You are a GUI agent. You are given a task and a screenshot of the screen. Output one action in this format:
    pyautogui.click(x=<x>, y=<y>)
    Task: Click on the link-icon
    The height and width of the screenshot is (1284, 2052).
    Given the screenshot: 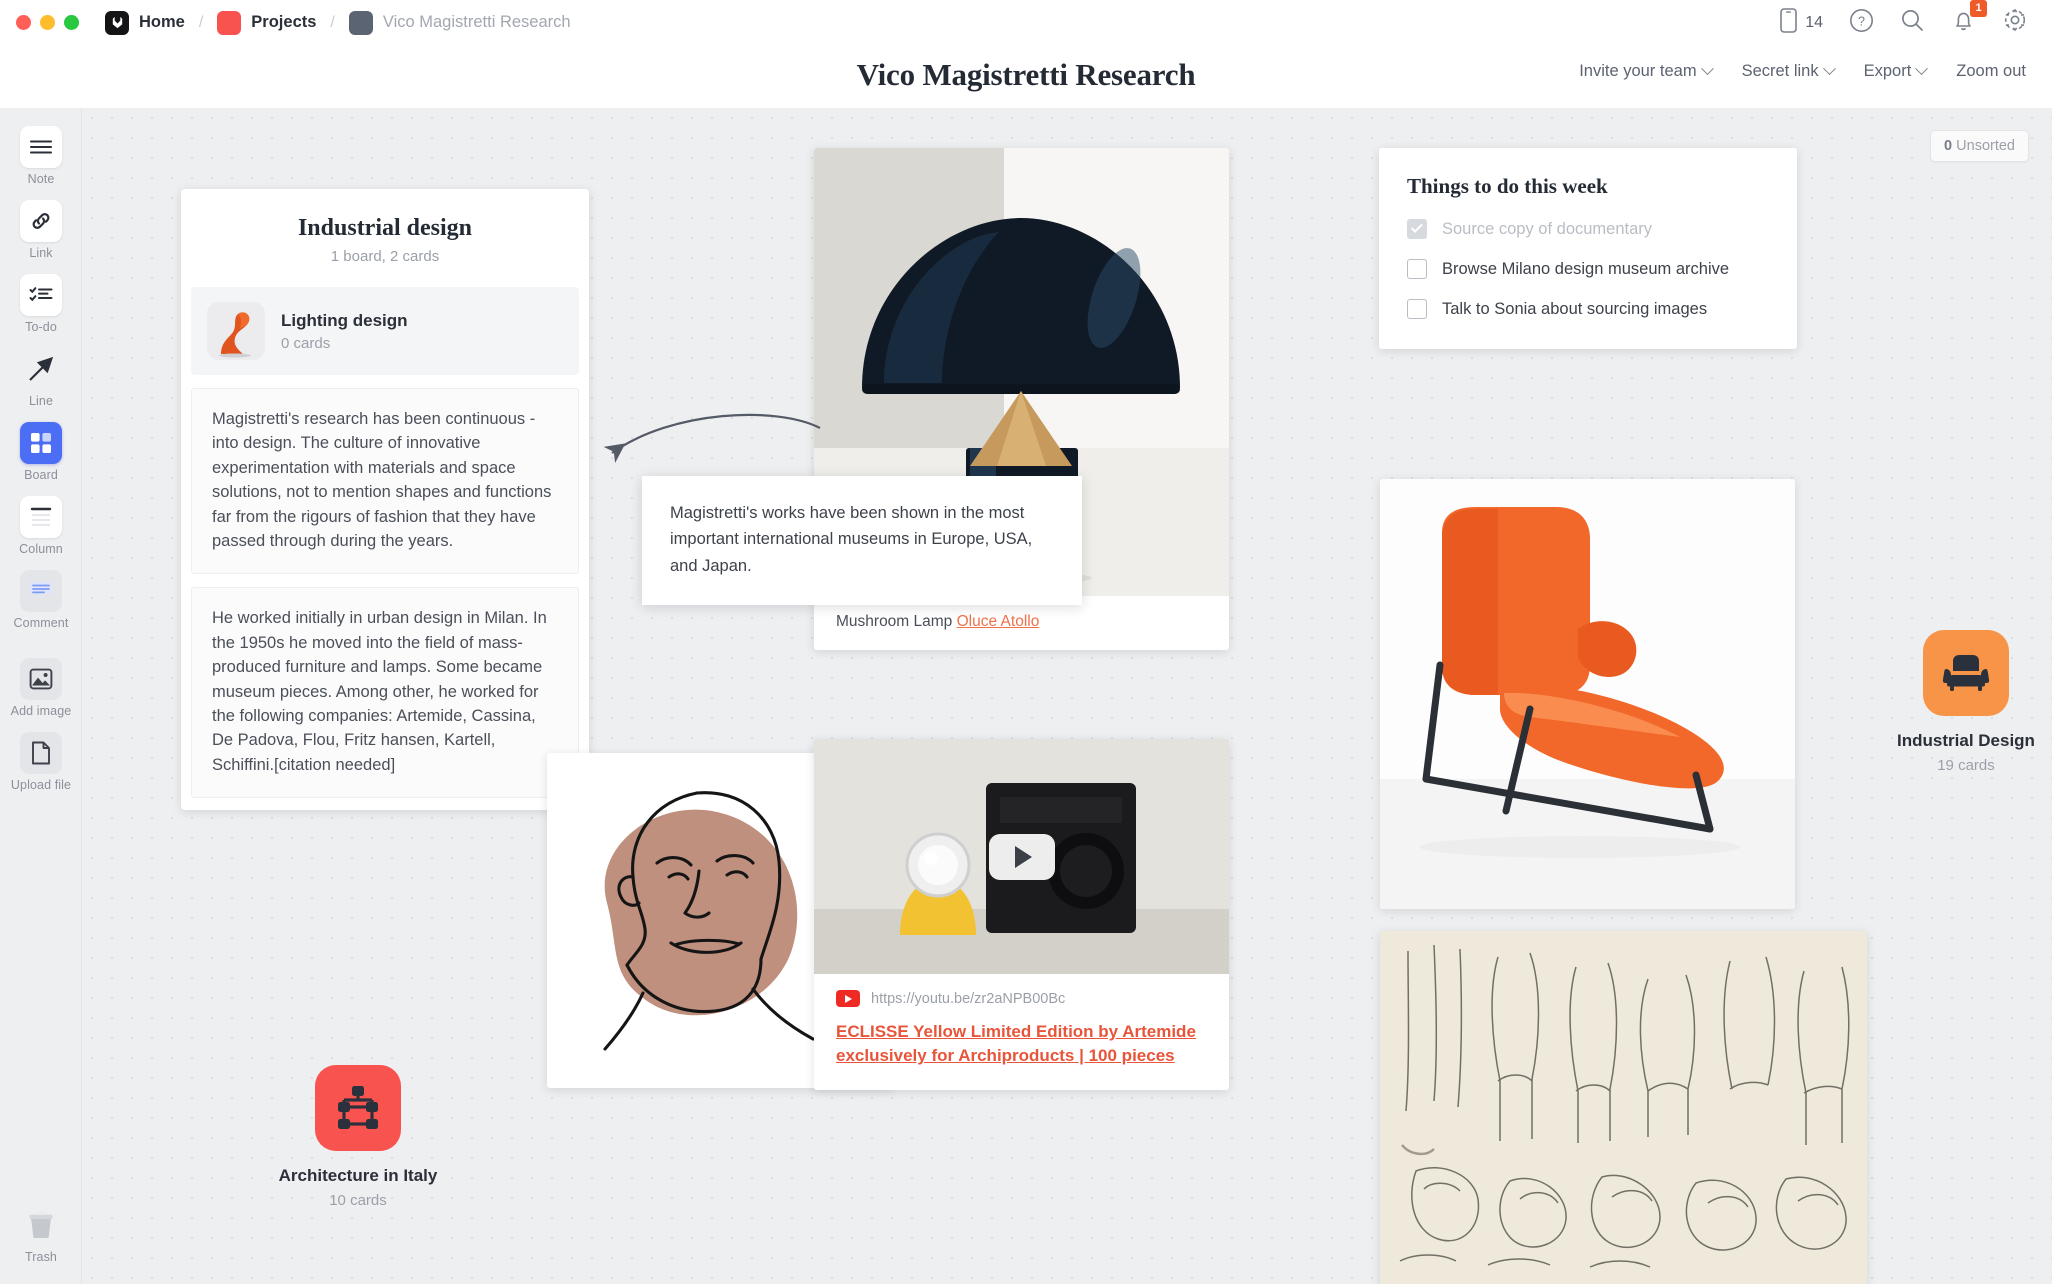 What is the action you would take?
    pyautogui.click(x=41, y=221)
    